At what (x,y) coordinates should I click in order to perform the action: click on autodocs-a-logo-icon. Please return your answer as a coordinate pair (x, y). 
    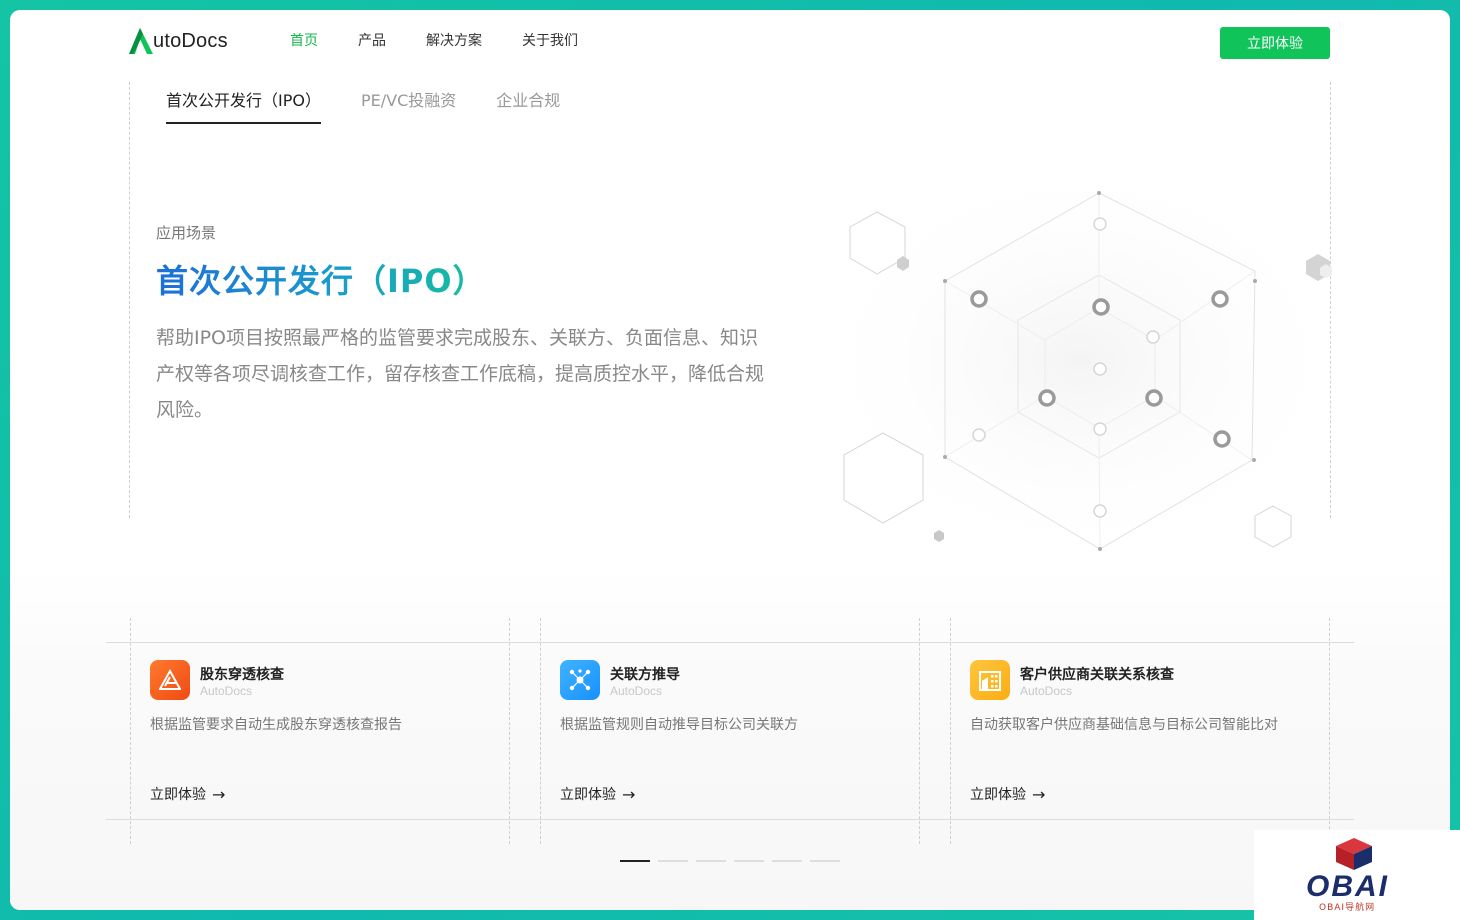
    Looking at the image, I should click on (141, 41).